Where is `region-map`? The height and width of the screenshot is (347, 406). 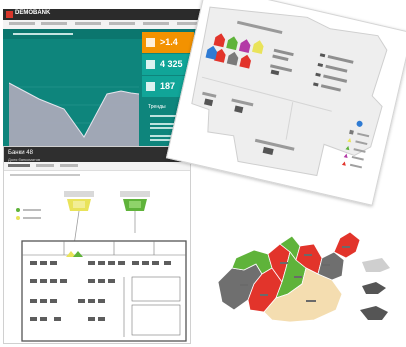 region-map is located at coordinates (303, 277).